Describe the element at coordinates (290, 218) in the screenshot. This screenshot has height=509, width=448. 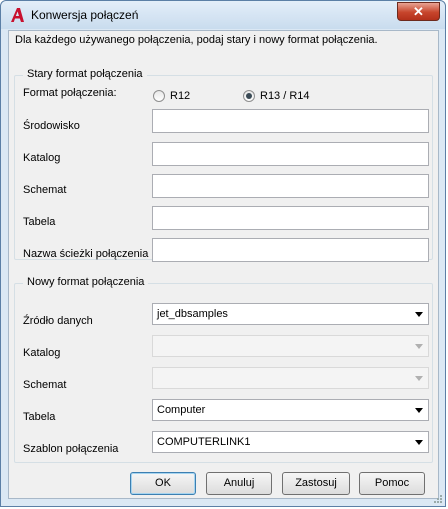
I see `table-input` at that location.